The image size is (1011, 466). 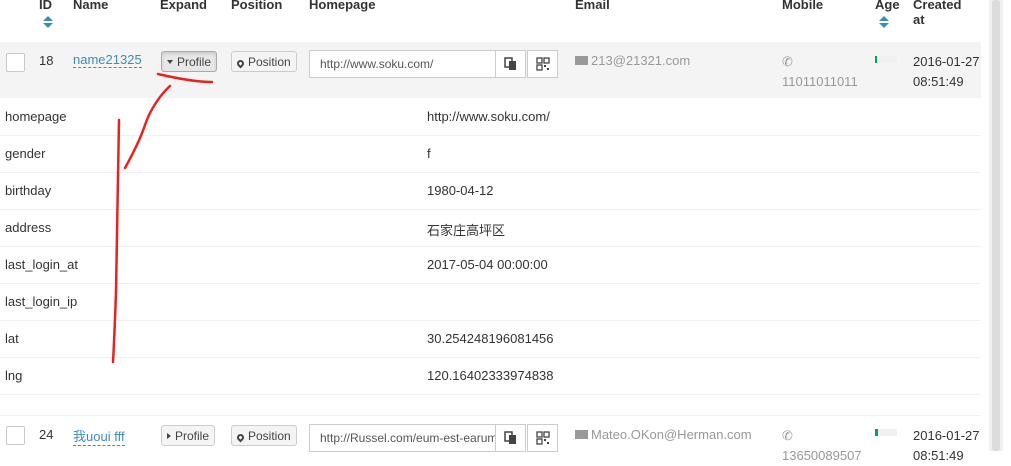 I want to click on vertical-scrollbar, so click(x=996, y=225).